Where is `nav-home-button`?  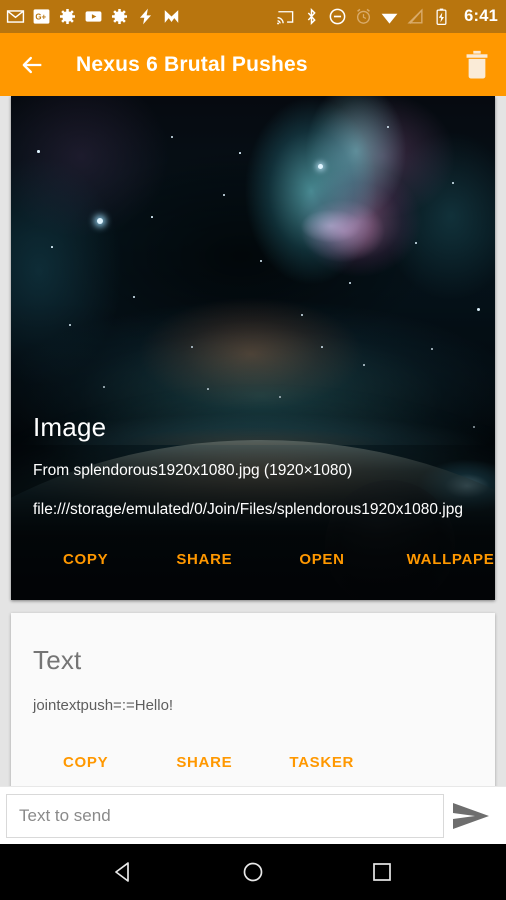 nav-home-button is located at coordinates (253, 872).